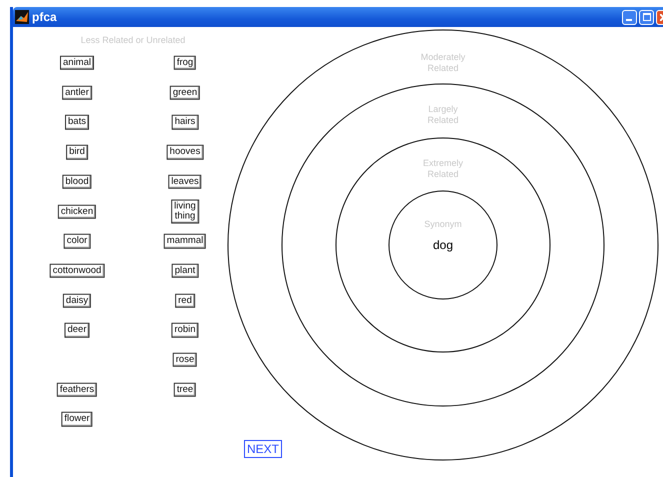 The height and width of the screenshot is (477, 663). What do you see at coordinates (185, 211) in the screenshot?
I see `word-tile: living thing` at bounding box center [185, 211].